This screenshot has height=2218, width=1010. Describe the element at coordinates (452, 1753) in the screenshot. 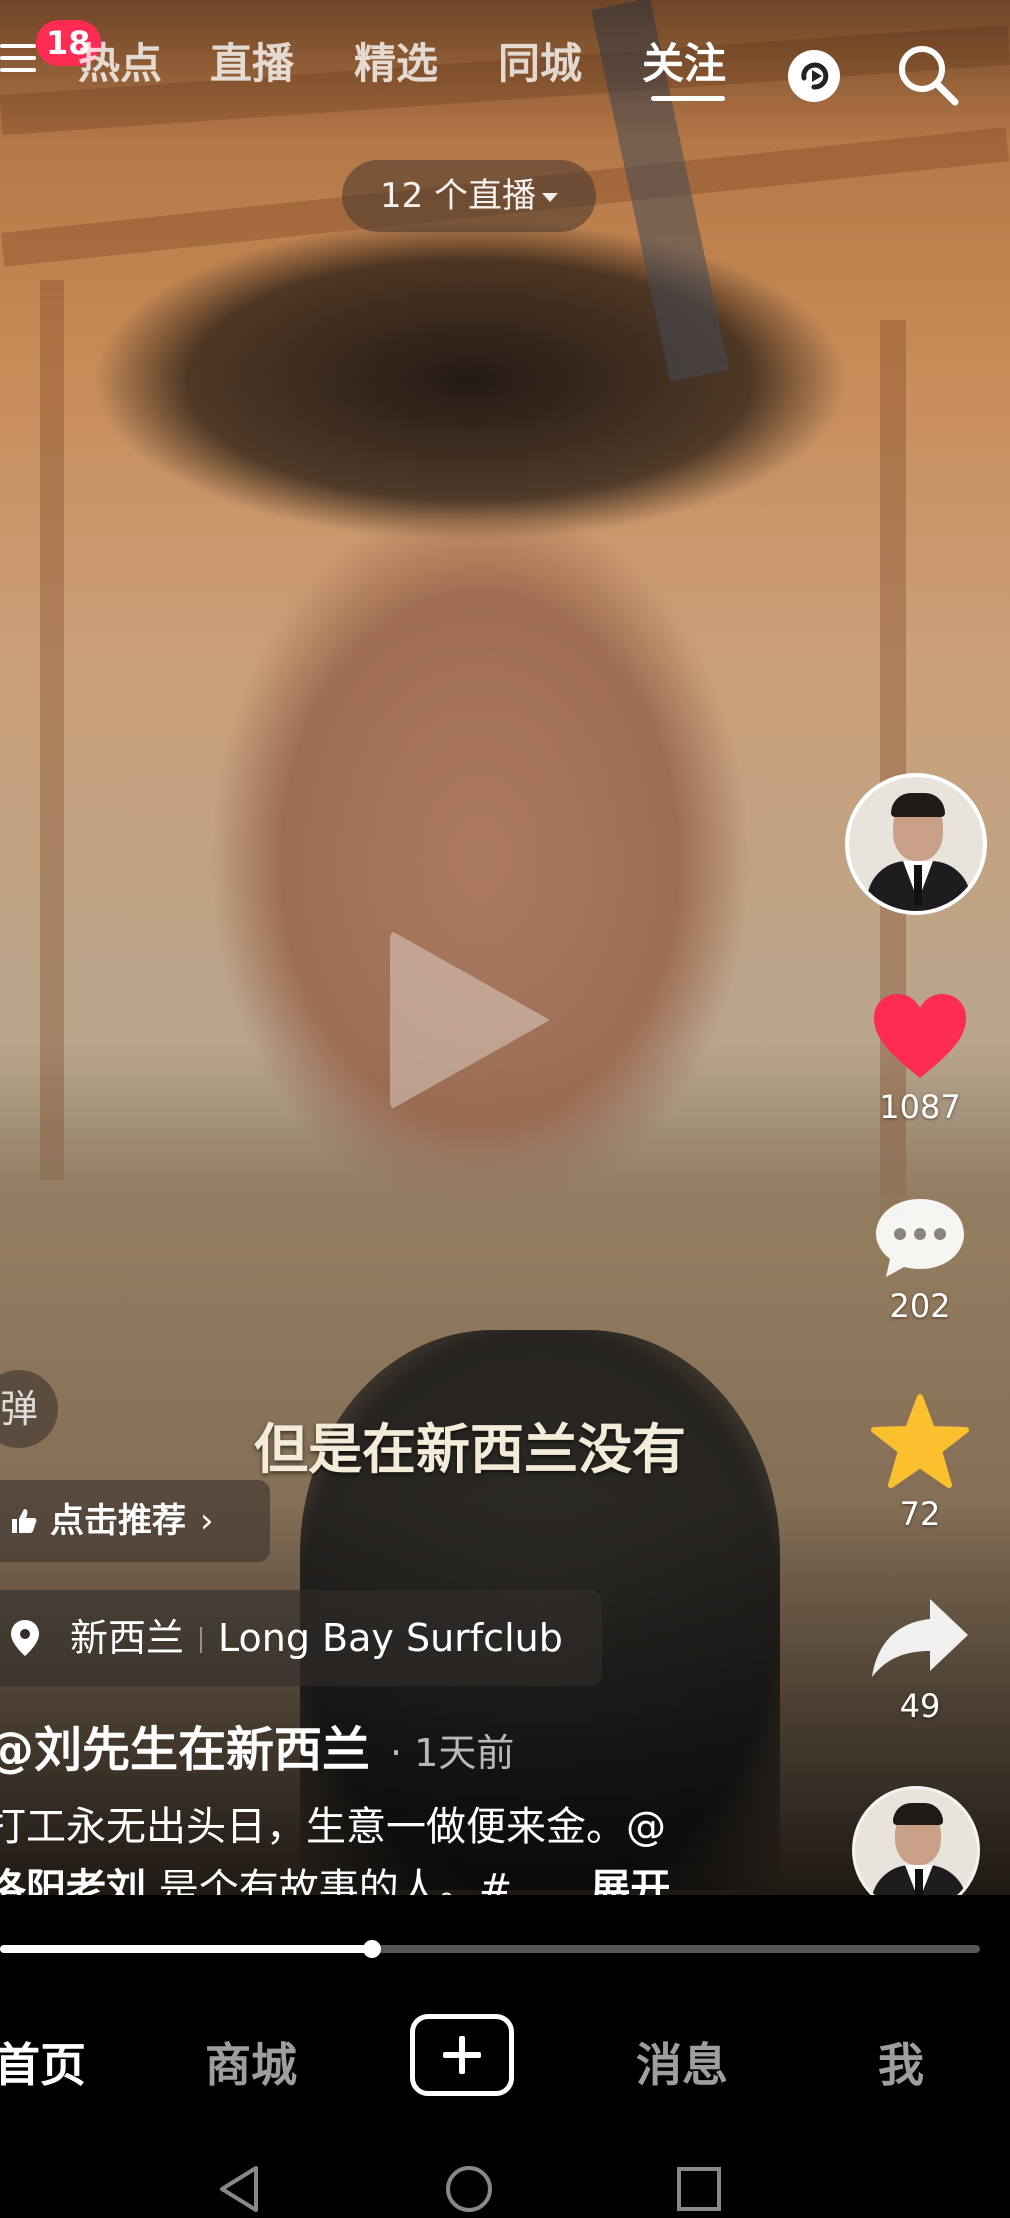

I see `post-time: · 1天前` at that location.